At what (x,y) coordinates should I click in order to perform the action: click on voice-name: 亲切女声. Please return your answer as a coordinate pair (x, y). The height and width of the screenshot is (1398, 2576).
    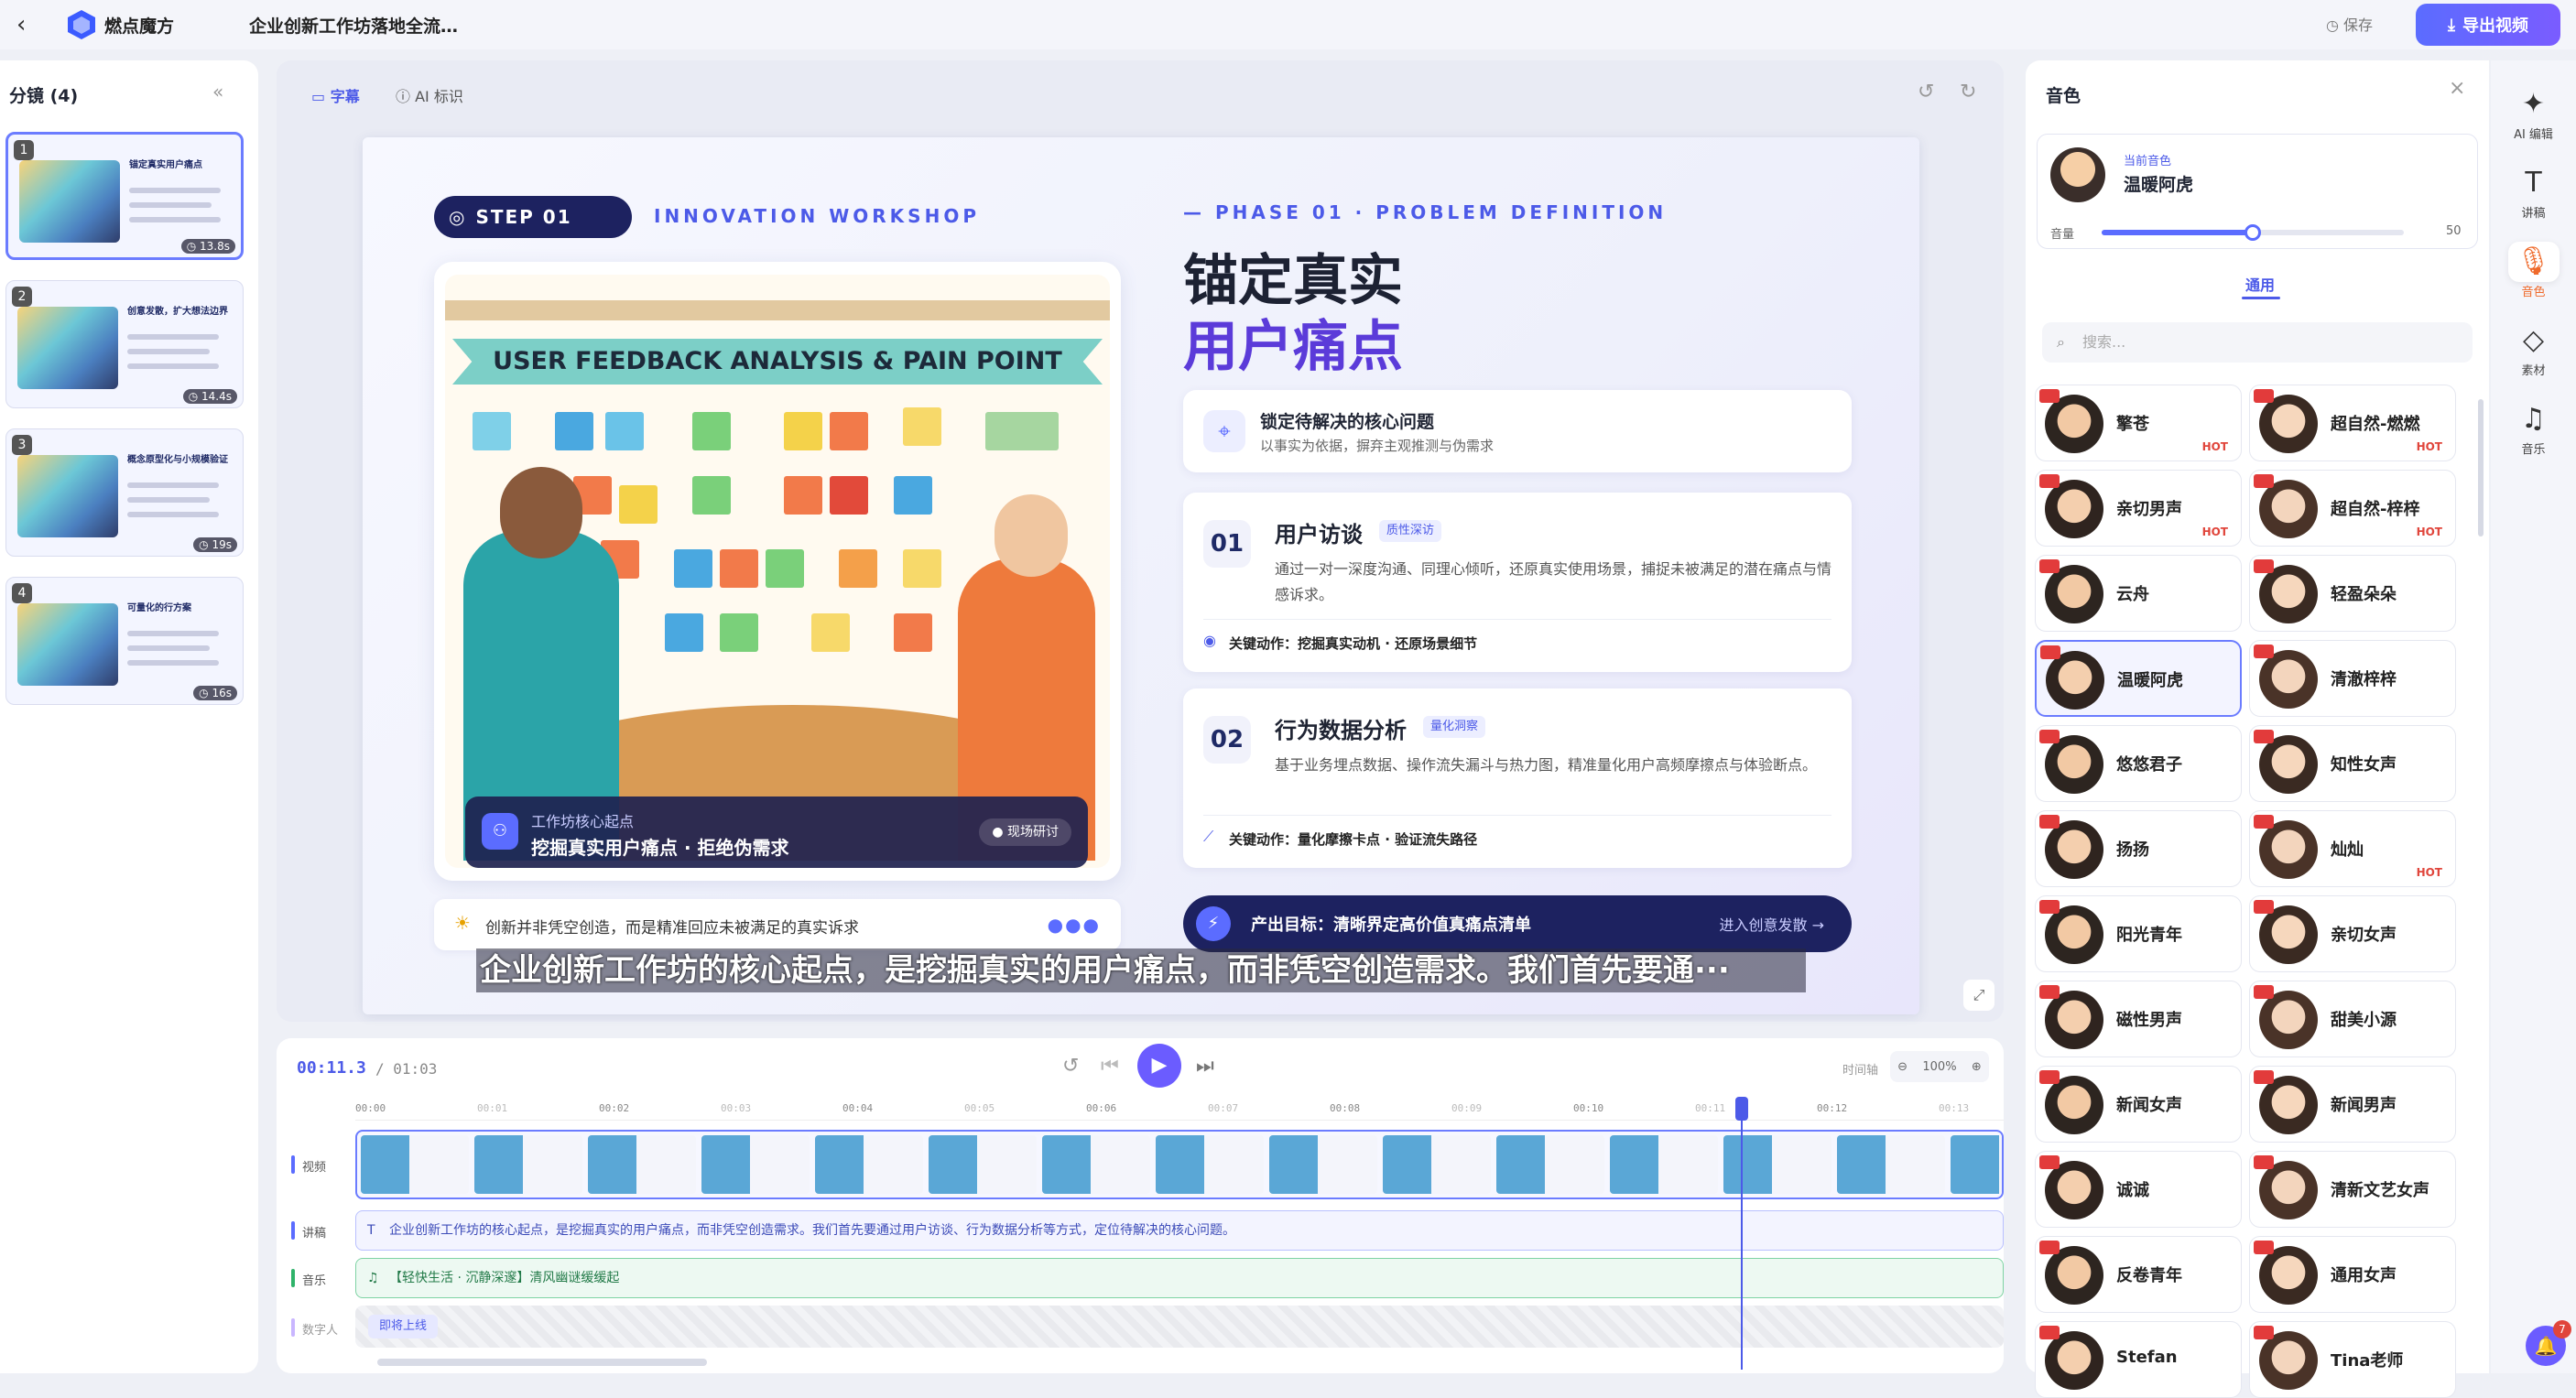
    Looking at the image, I should click on (2364, 935).